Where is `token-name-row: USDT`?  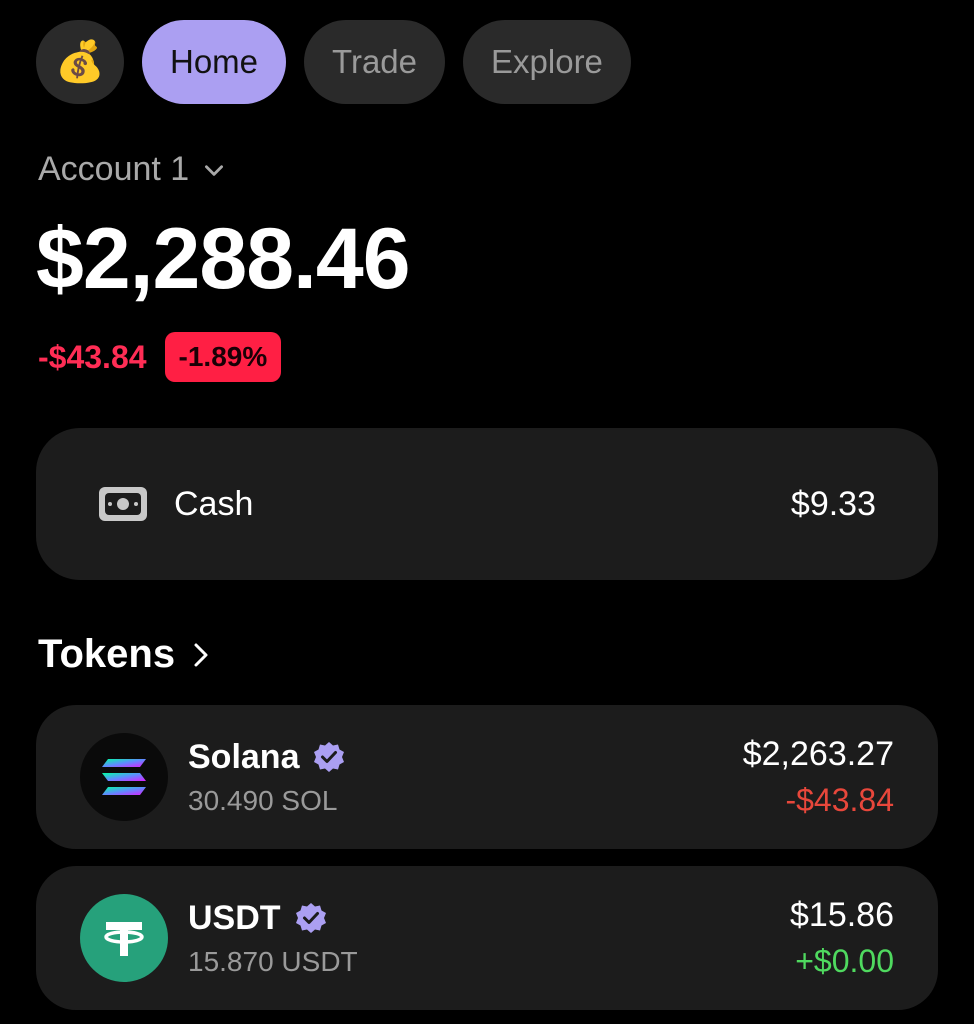
token-name-row: USDT is located at coordinates (489, 918).